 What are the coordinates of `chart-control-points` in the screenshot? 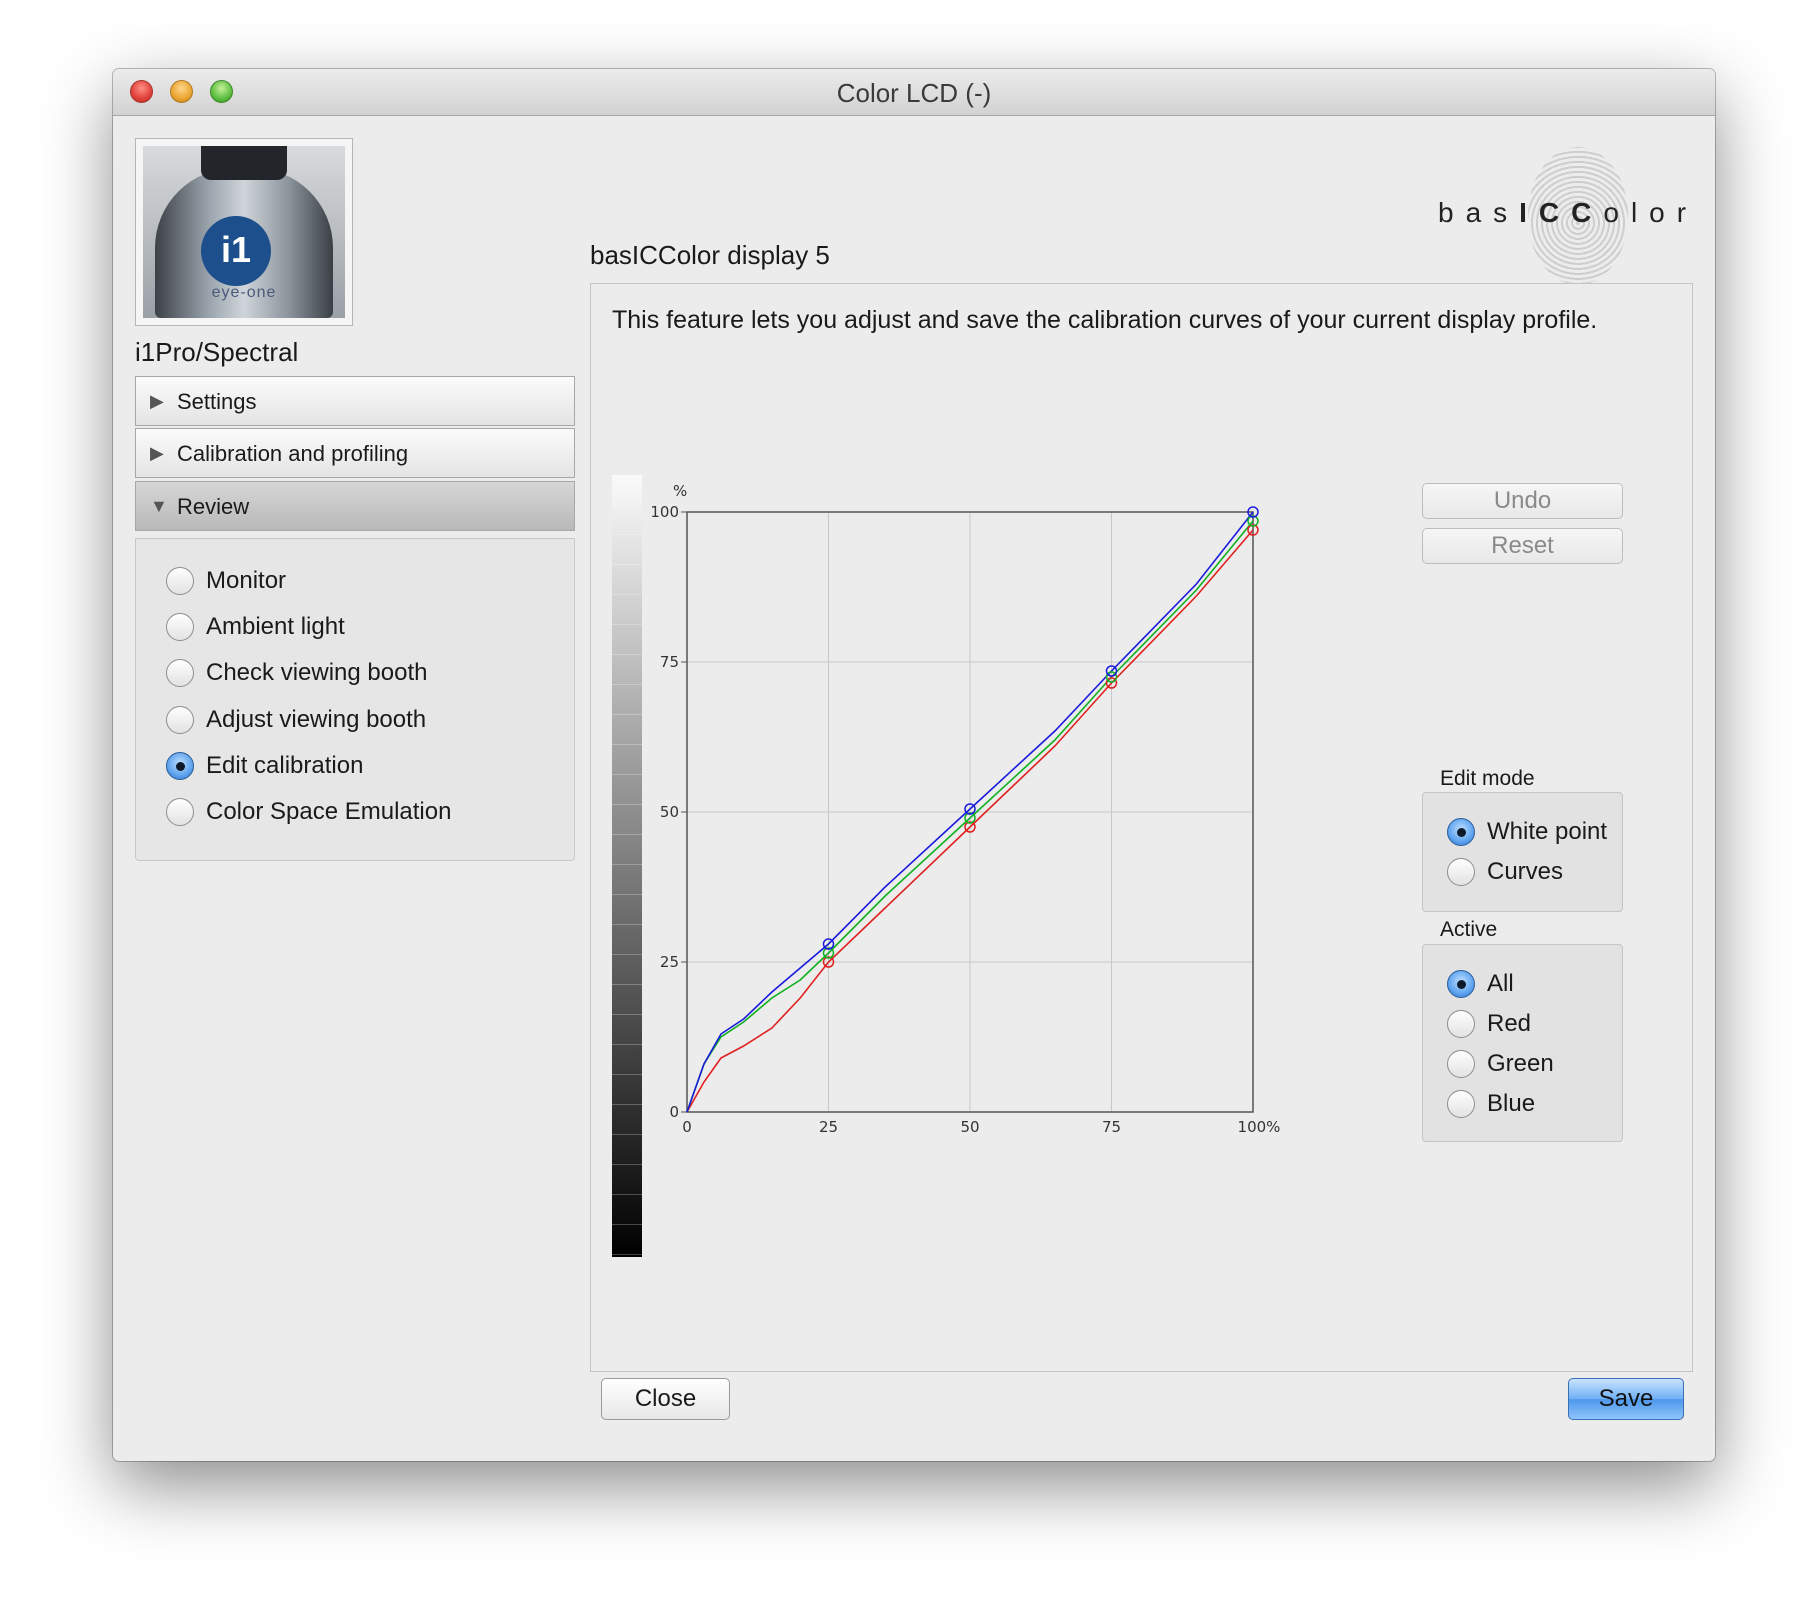 It's located at (1040, 737).